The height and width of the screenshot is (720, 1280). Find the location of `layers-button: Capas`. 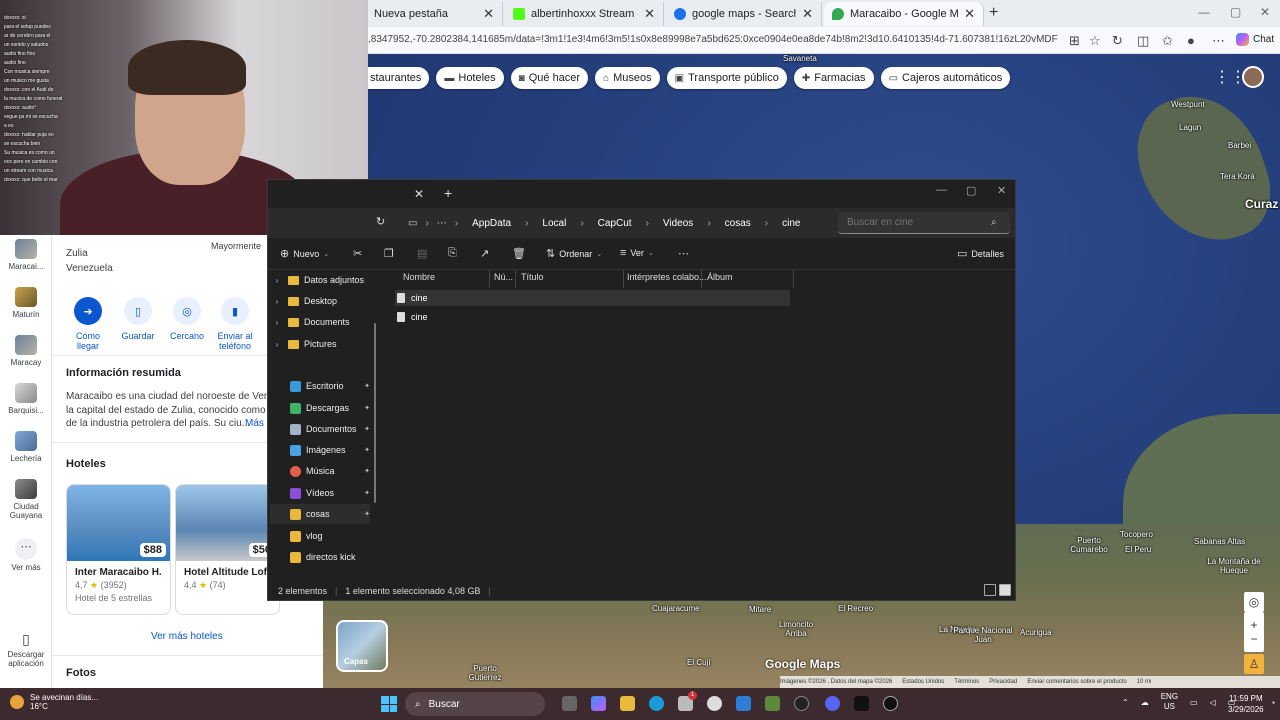

layers-button: Capas is located at coordinates (362, 646).